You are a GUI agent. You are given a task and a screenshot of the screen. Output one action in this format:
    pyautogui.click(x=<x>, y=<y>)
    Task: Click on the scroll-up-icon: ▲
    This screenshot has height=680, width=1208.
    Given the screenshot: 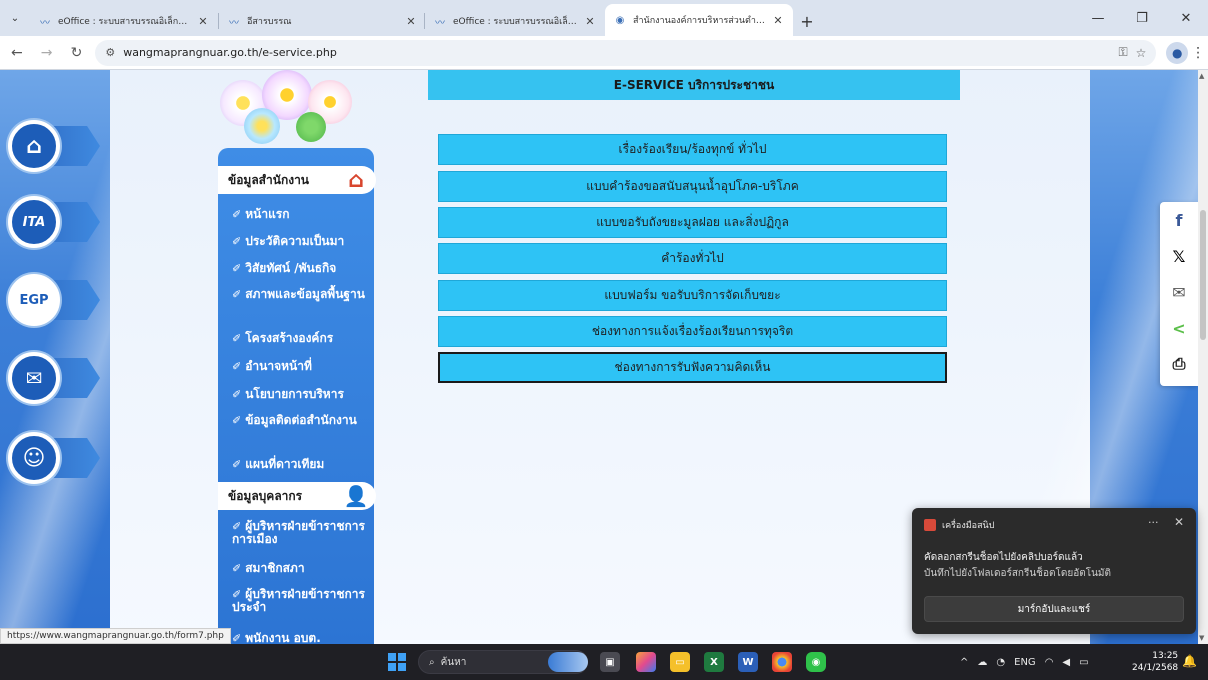 What is the action you would take?
    pyautogui.click(x=1201, y=76)
    